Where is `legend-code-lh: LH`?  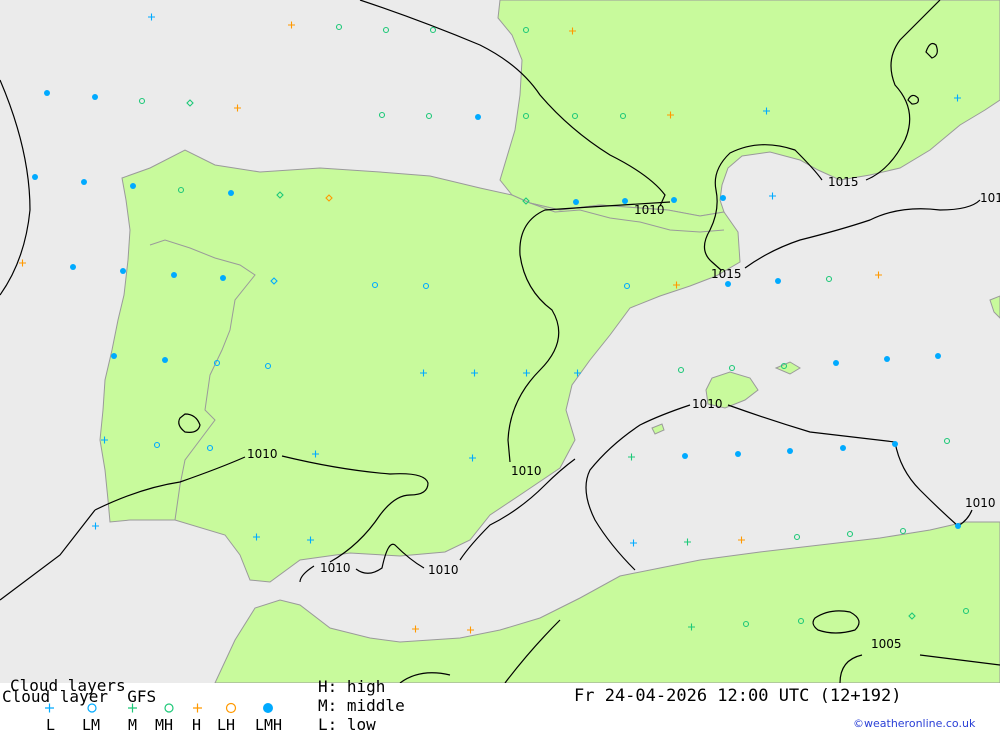
legend-code-lh: LH is located at coordinates (226, 725).